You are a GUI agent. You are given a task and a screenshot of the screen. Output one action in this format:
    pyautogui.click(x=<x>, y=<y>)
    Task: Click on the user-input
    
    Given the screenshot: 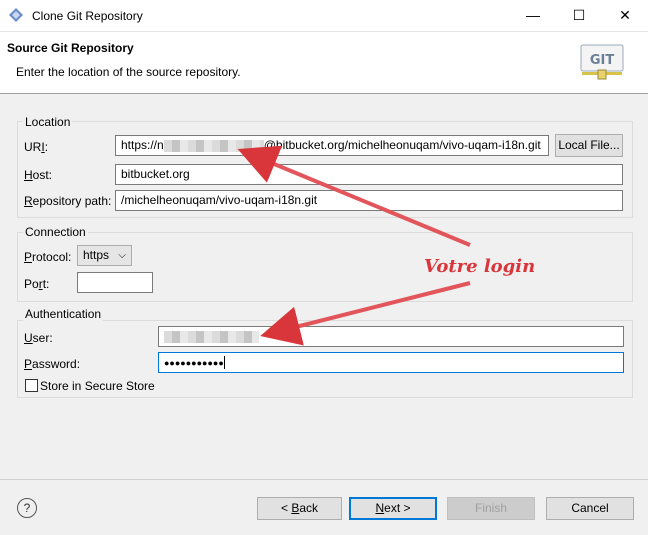 What is the action you would take?
    pyautogui.click(x=391, y=336)
    